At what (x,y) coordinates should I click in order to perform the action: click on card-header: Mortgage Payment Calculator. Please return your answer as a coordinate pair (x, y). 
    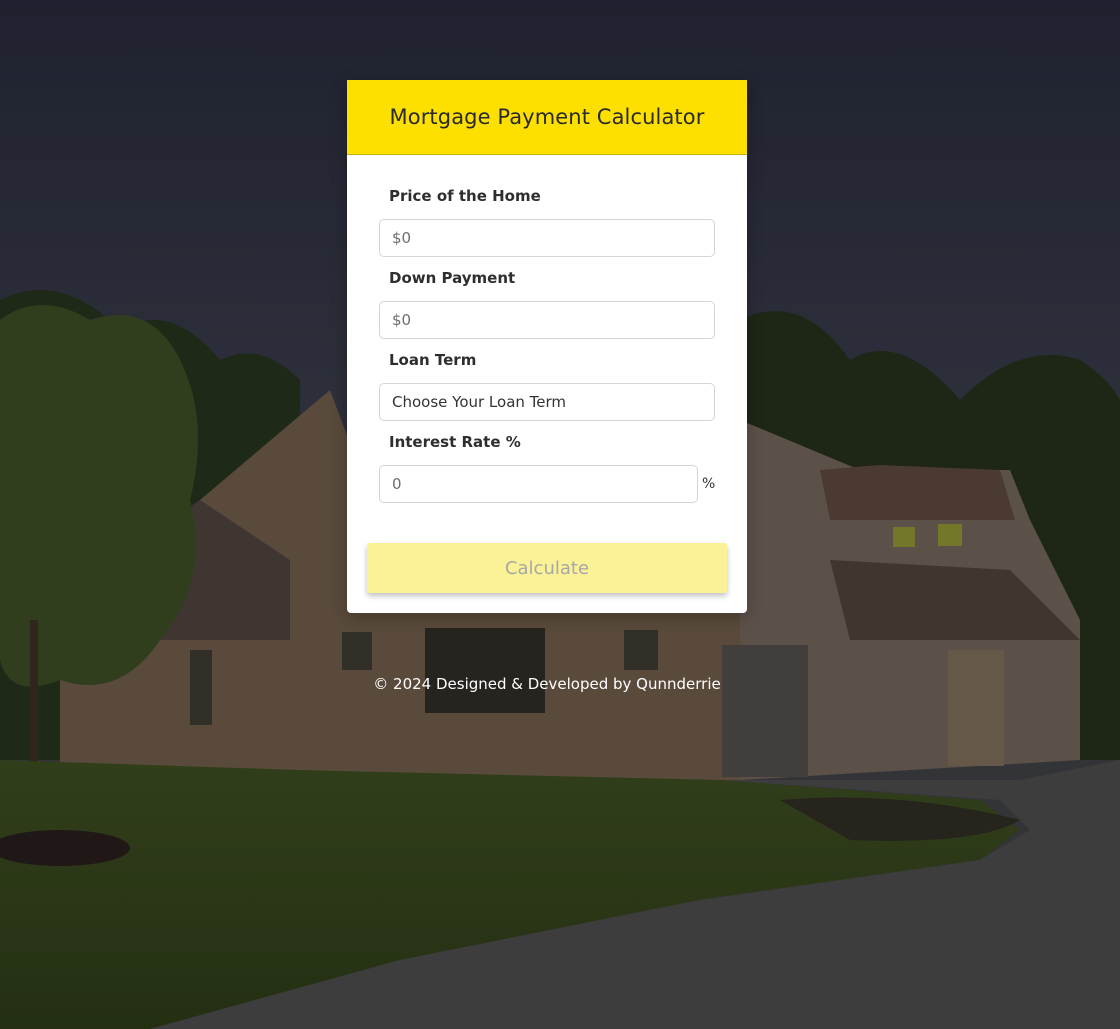
    Looking at the image, I should click on (547, 117).